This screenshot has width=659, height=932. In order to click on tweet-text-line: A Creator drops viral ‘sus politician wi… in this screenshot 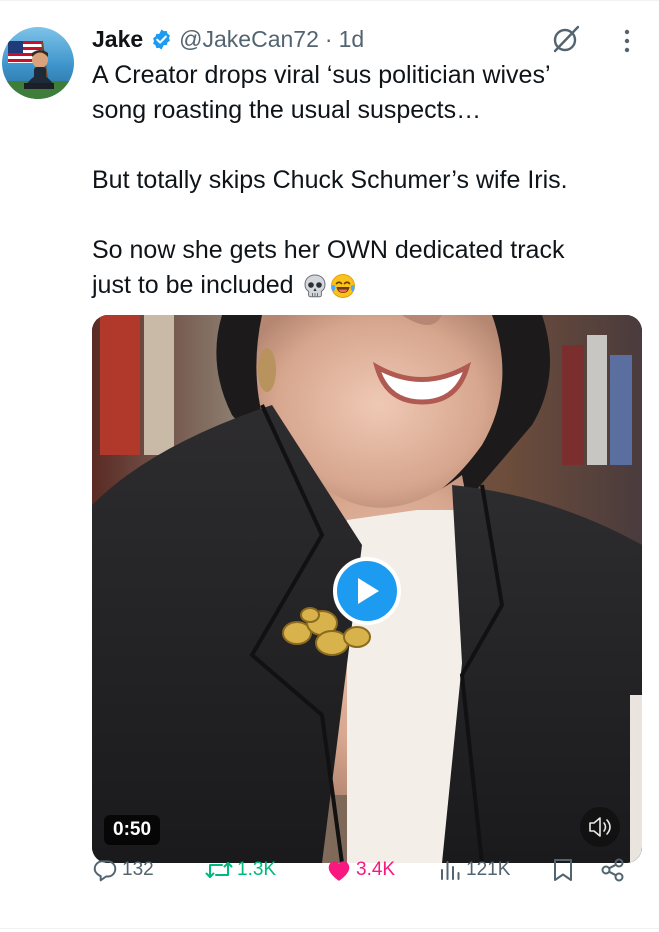, I will do `click(321, 75)`.